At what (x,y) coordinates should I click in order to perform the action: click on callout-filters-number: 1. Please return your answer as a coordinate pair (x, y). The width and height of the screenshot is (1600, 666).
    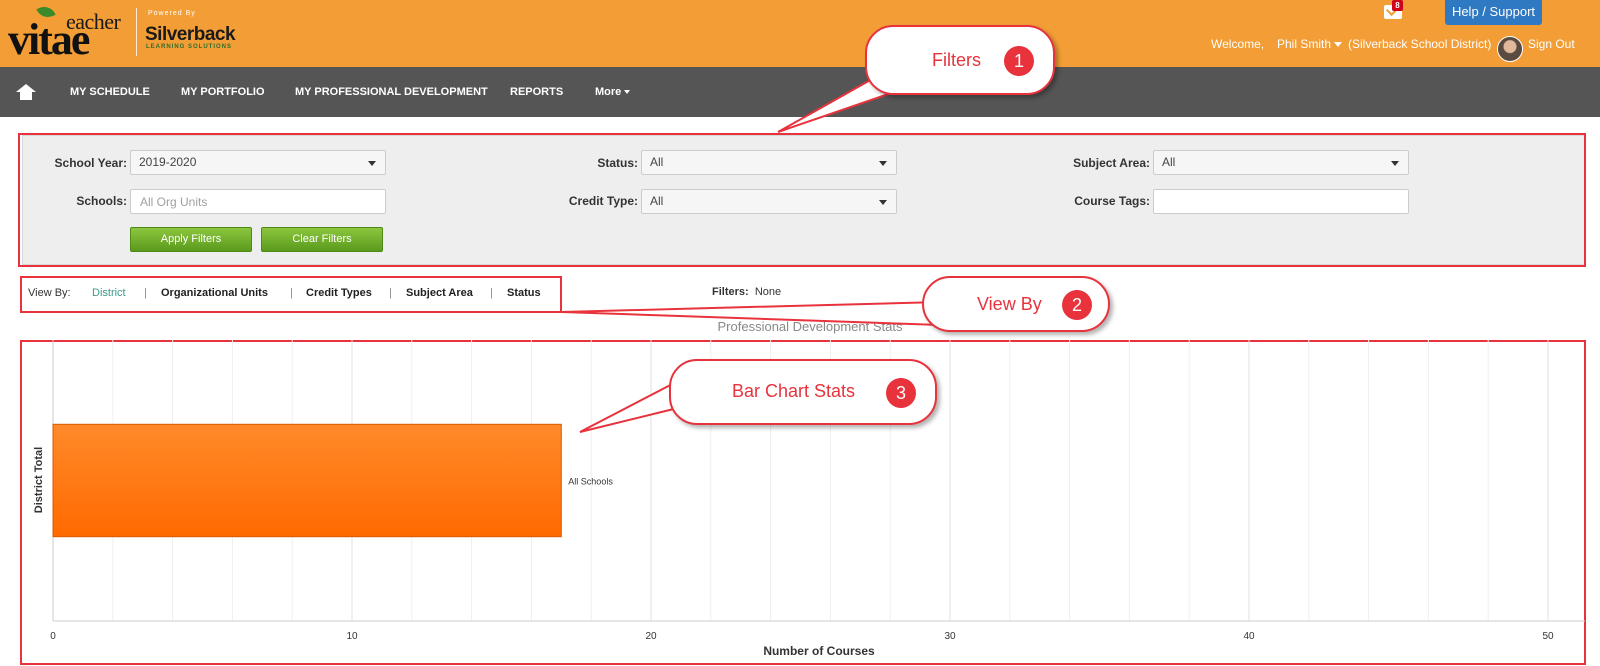
    Looking at the image, I should click on (1019, 61).